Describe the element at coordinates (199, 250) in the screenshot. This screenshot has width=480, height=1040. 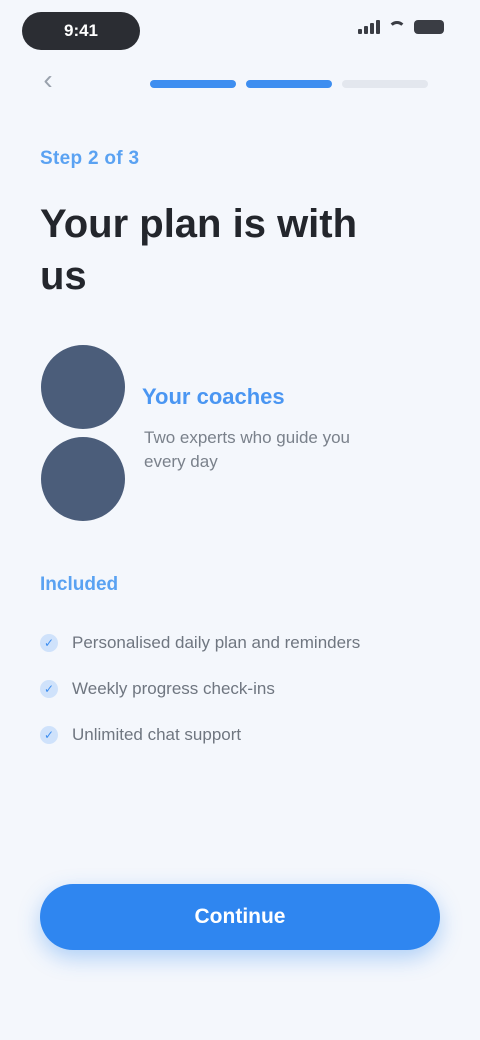
I see `page-title: Your plan is with us` at that location.